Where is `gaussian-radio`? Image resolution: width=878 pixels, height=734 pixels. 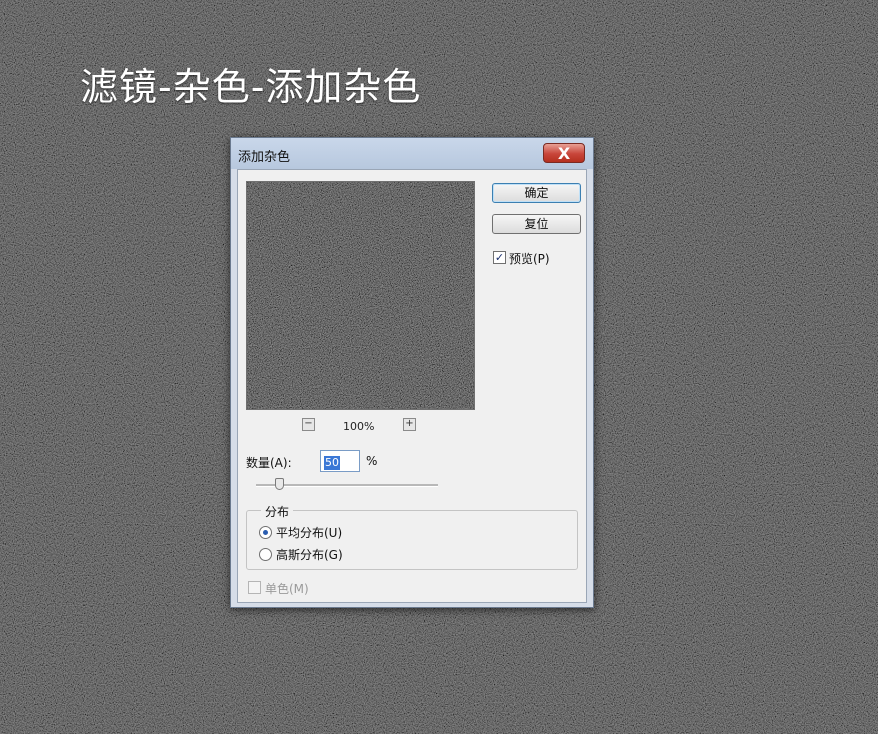 gaussian-radio is located at coordinates (265, 554).